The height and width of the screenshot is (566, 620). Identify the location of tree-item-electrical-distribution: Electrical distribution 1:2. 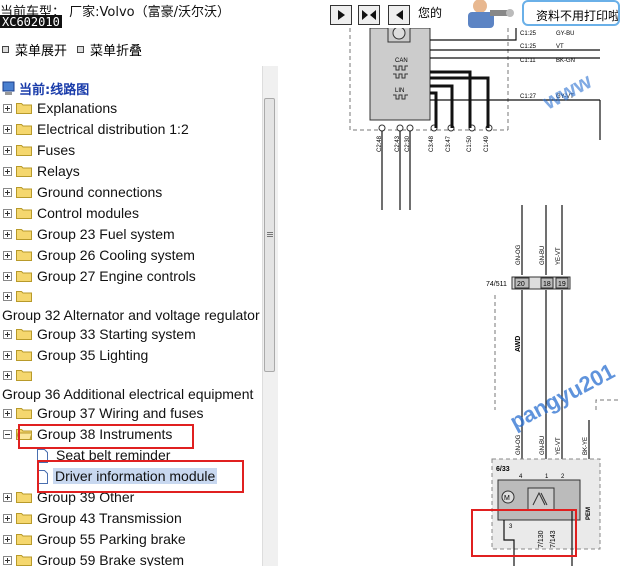
(130, 129).